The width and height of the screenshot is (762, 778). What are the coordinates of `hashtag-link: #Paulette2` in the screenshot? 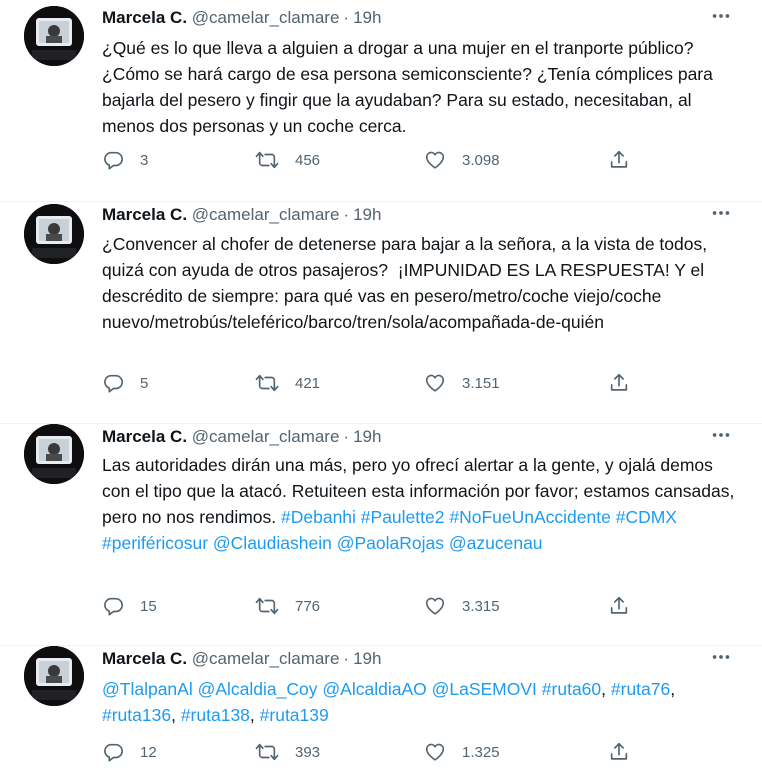 It's located at (403, 517).